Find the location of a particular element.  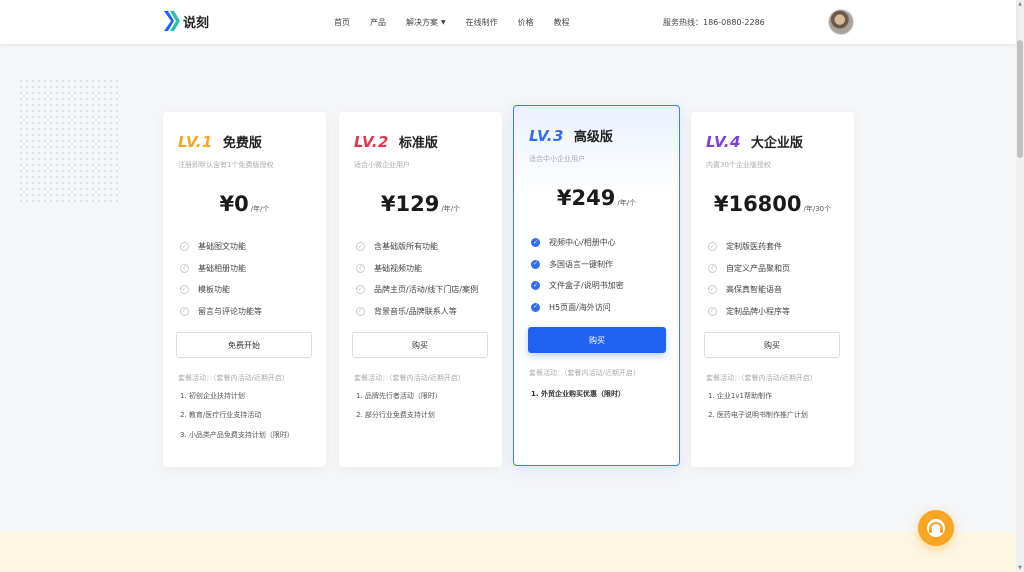

caret-down-icon: ▼ is located at coordinates (443, 22).